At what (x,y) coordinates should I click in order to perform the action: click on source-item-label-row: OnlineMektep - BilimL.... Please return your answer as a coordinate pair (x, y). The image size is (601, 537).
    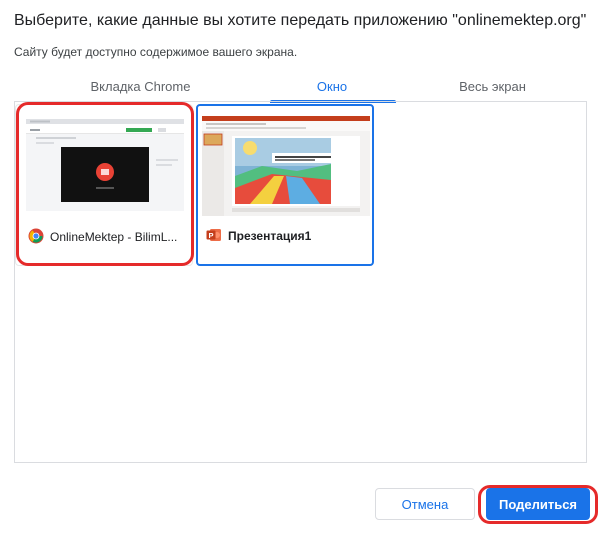
    Looking at the image, I should click on (102, 237).